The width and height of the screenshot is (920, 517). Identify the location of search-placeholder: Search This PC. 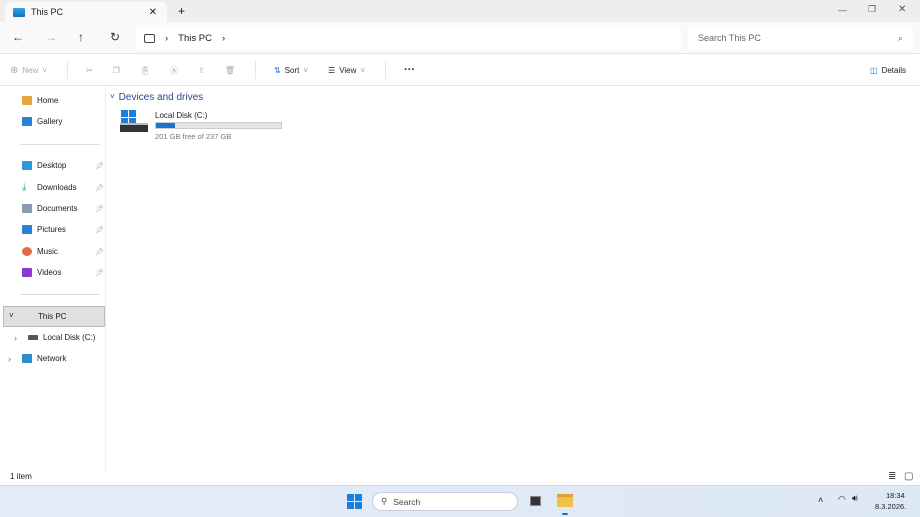
(729, 38).